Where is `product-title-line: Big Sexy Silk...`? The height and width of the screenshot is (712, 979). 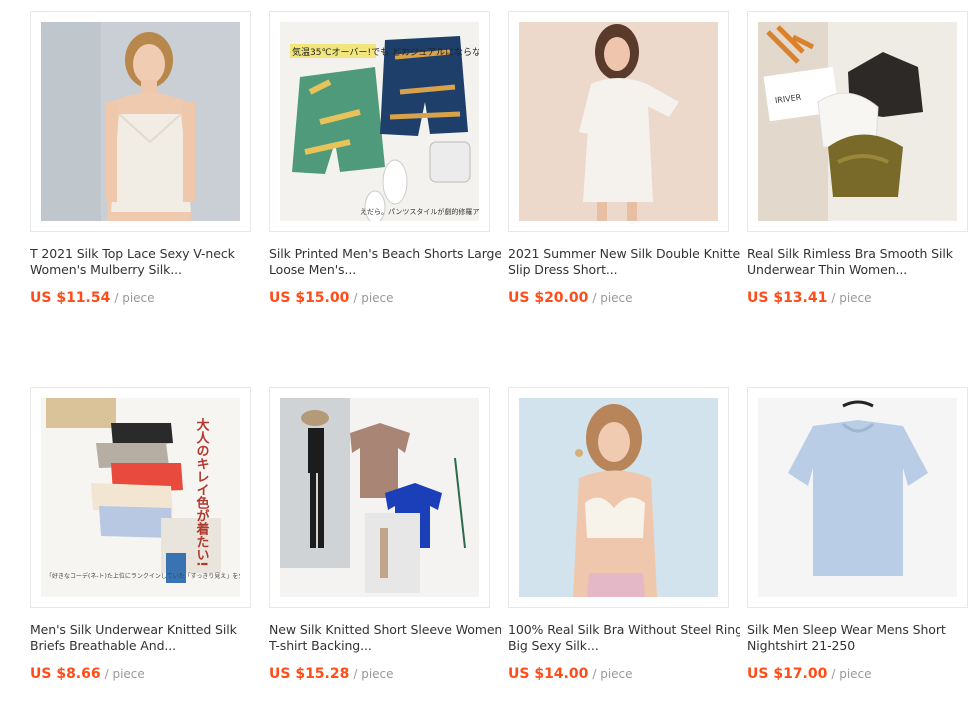
product-title-line: Big Sexy Silk... is located at coordinates (624, 646).